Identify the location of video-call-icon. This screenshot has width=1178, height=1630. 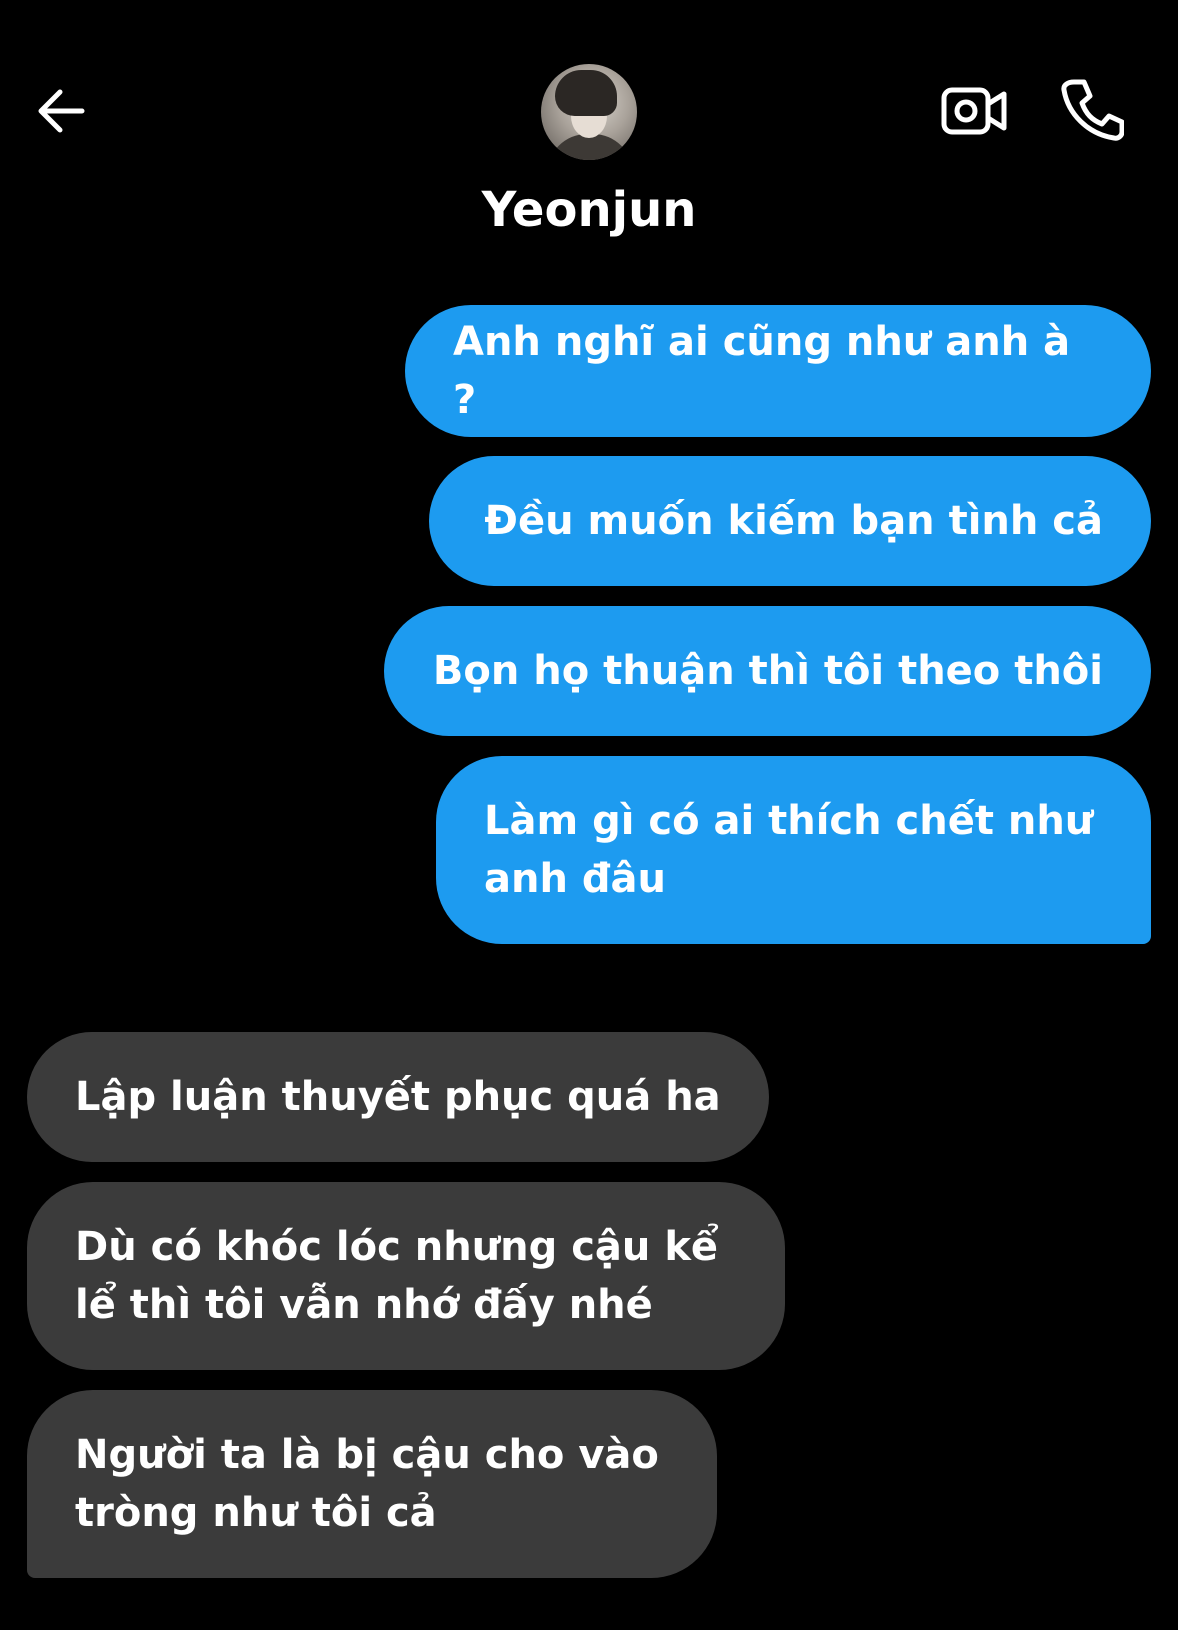
(974, 111).